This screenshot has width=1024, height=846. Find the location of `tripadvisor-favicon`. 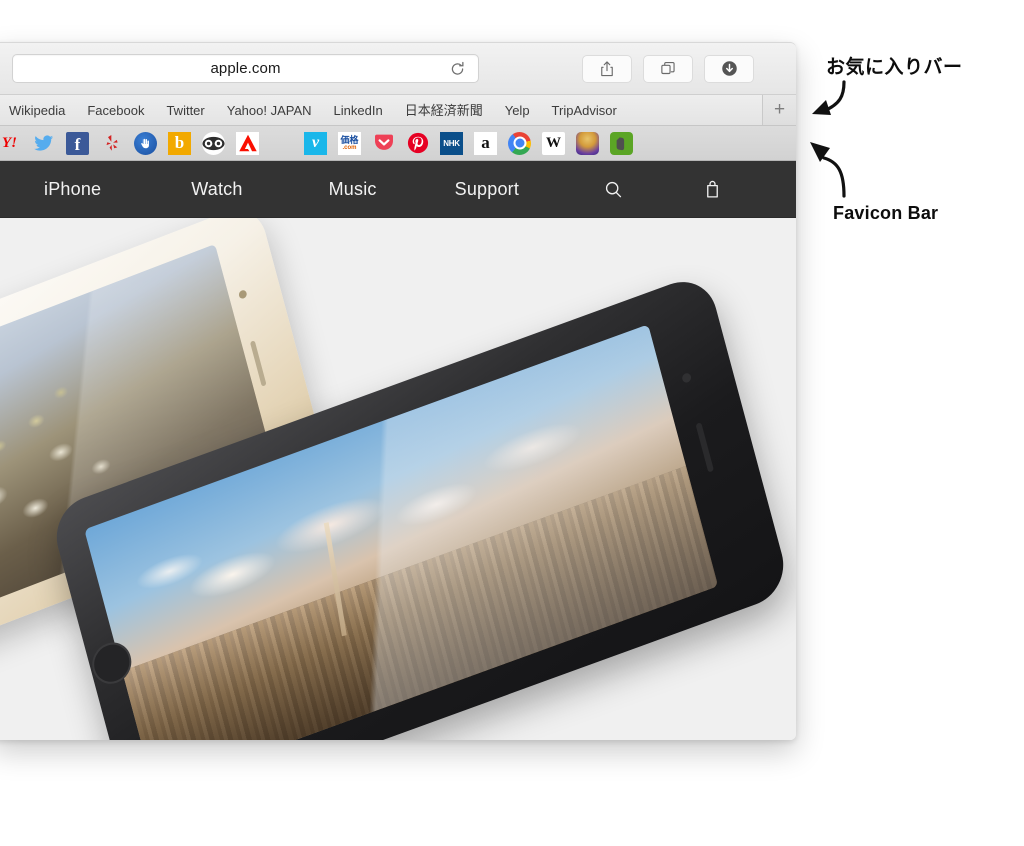

tripadvisor-favicon is located at coordinates (213, 143).